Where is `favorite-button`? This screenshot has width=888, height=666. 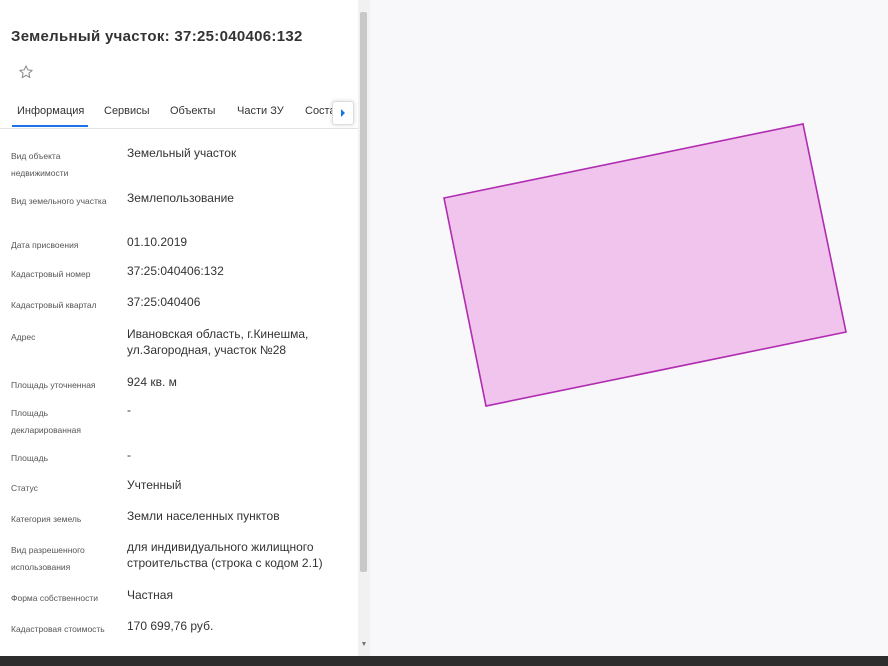
favorite-button is located at coordinates (26, 72).